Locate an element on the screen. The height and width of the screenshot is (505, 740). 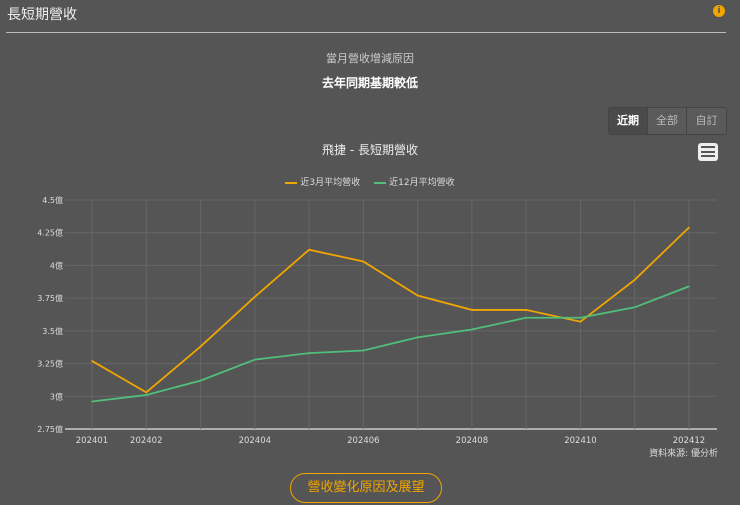
revenue-outlook-button: 營收變化原因及展望 is located at coordinates (366, 488).